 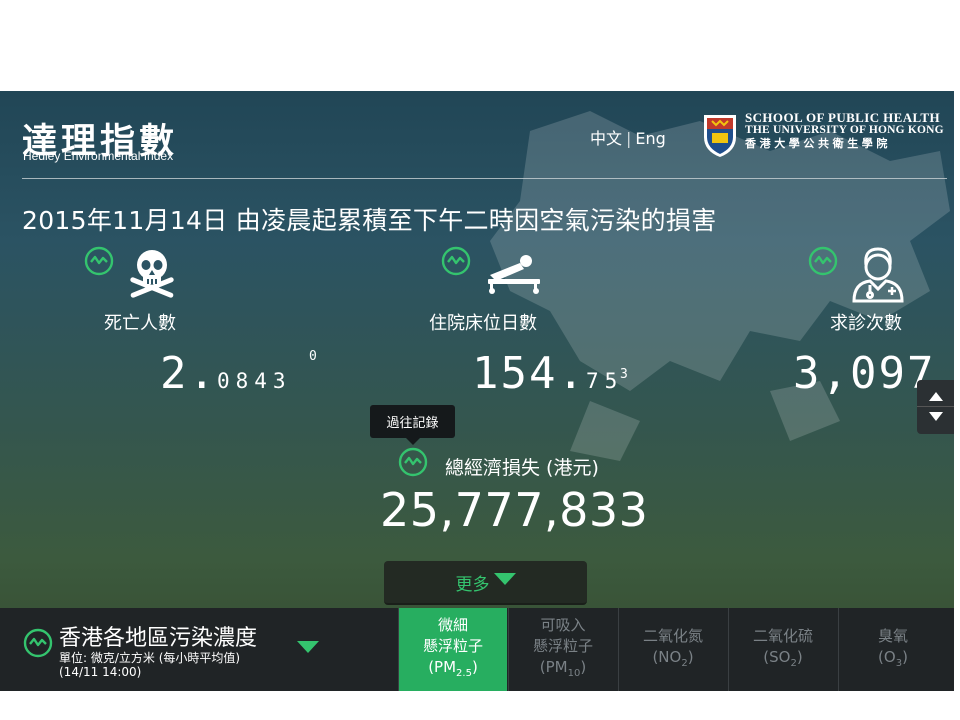 What do you see at coordinates (563, 625) in the screenshot?
I see `tab-line1: 可吸入` at bounding box center [563, 625].